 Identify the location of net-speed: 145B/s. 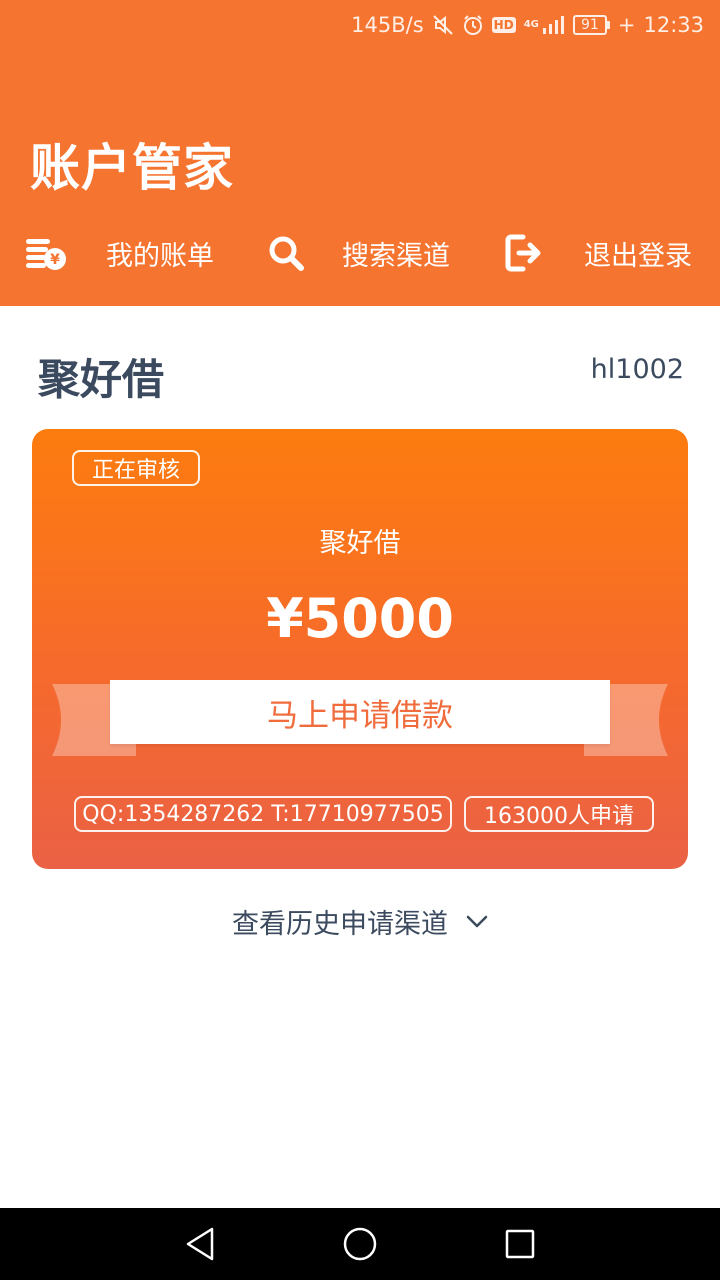
(387, 25).